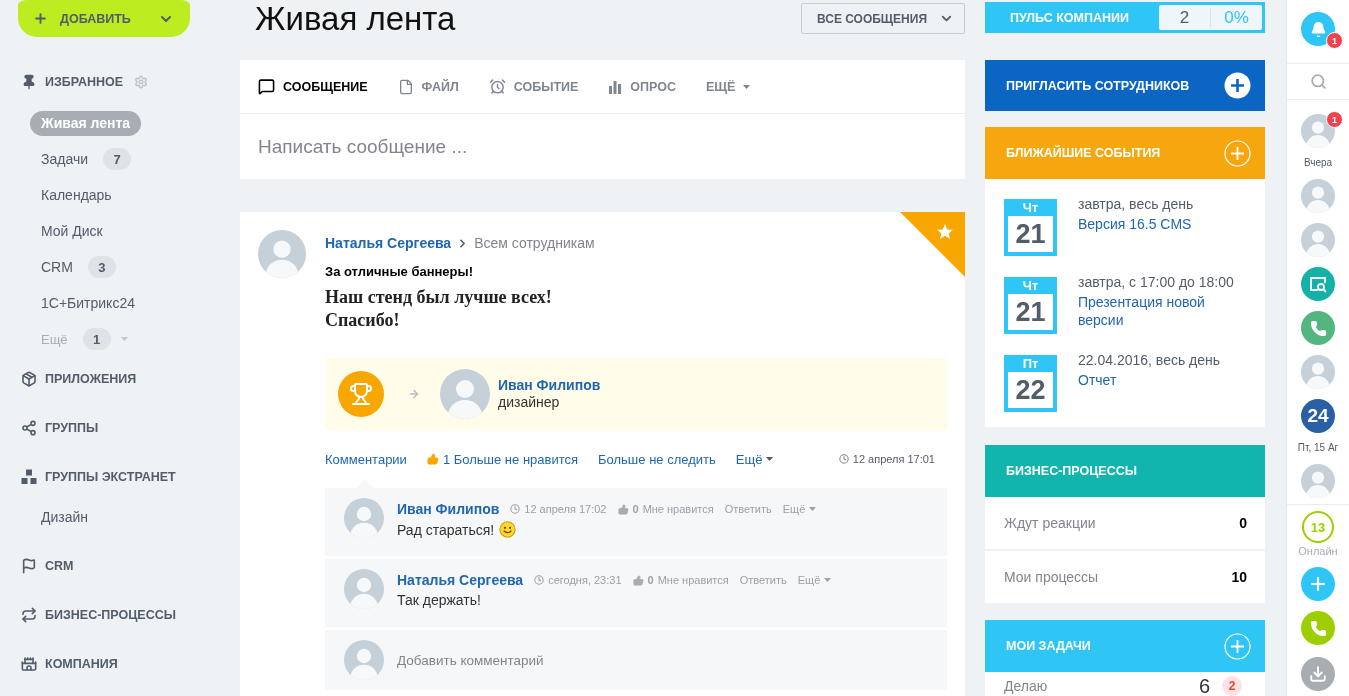 The height and width of the screenshot is (696, 1349). Describe the element at coordinates (893, 459) in the screenshot. I see `post-time: 12 апреля 17:01` at that location.